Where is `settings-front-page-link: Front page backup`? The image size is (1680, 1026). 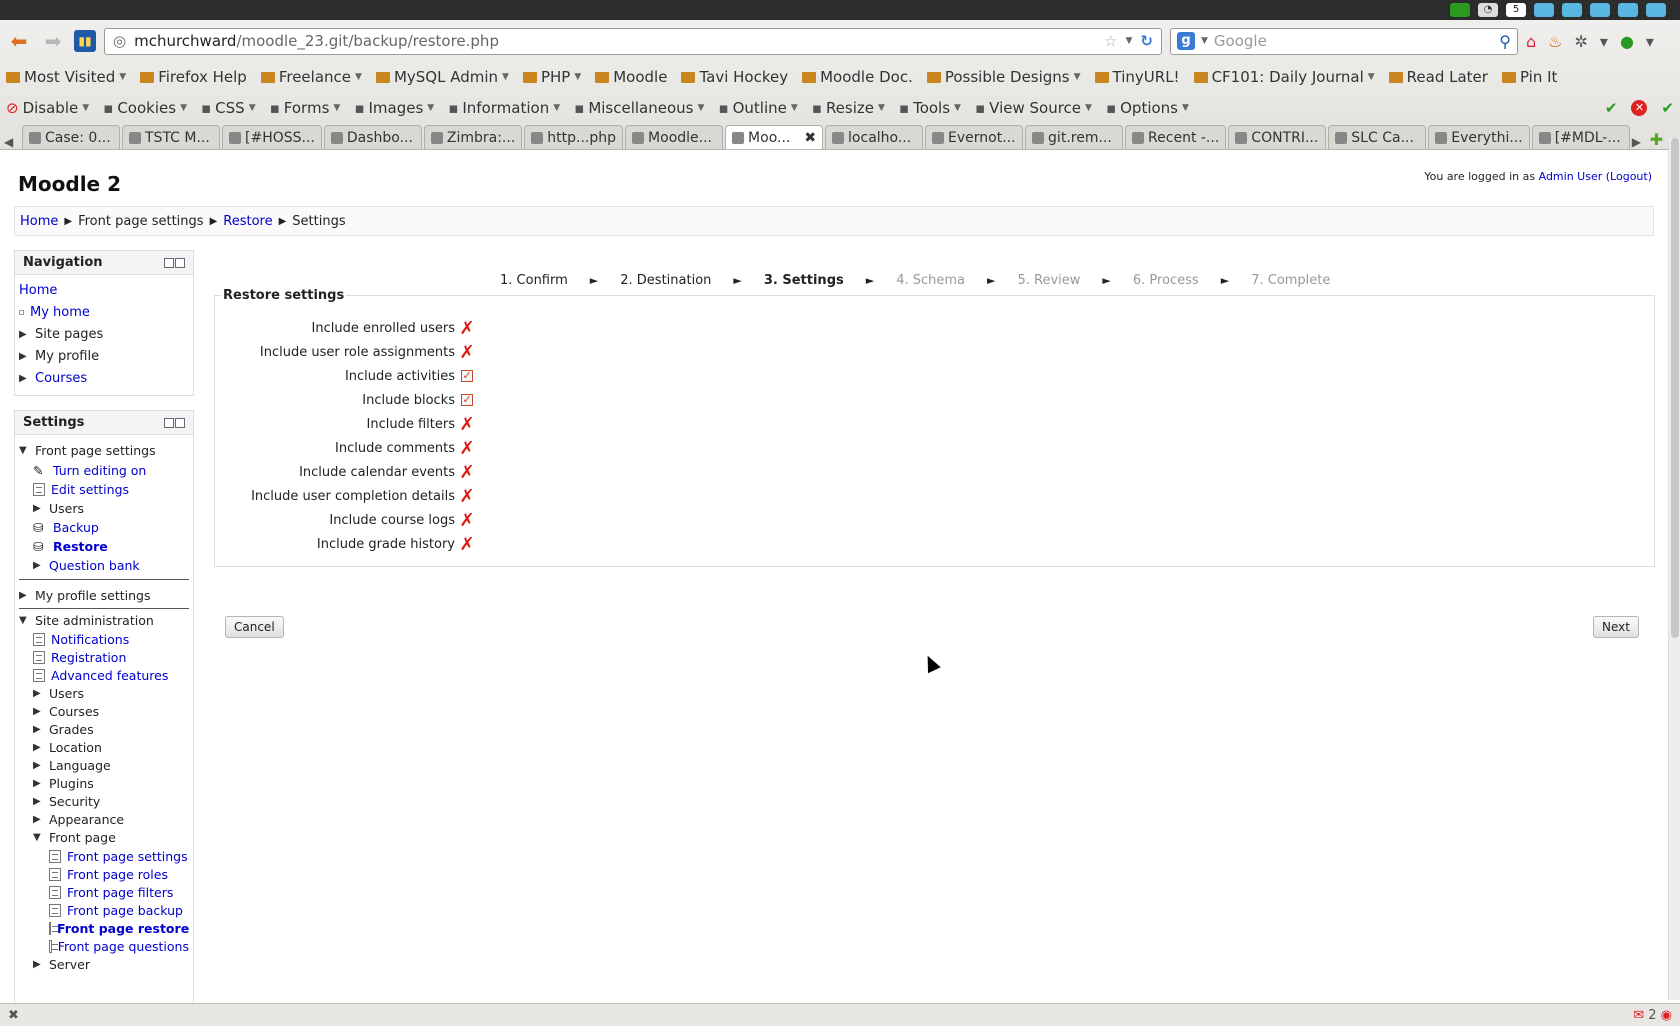
settings-front-page-link: Front page backup is located at coordinates (104, 910).